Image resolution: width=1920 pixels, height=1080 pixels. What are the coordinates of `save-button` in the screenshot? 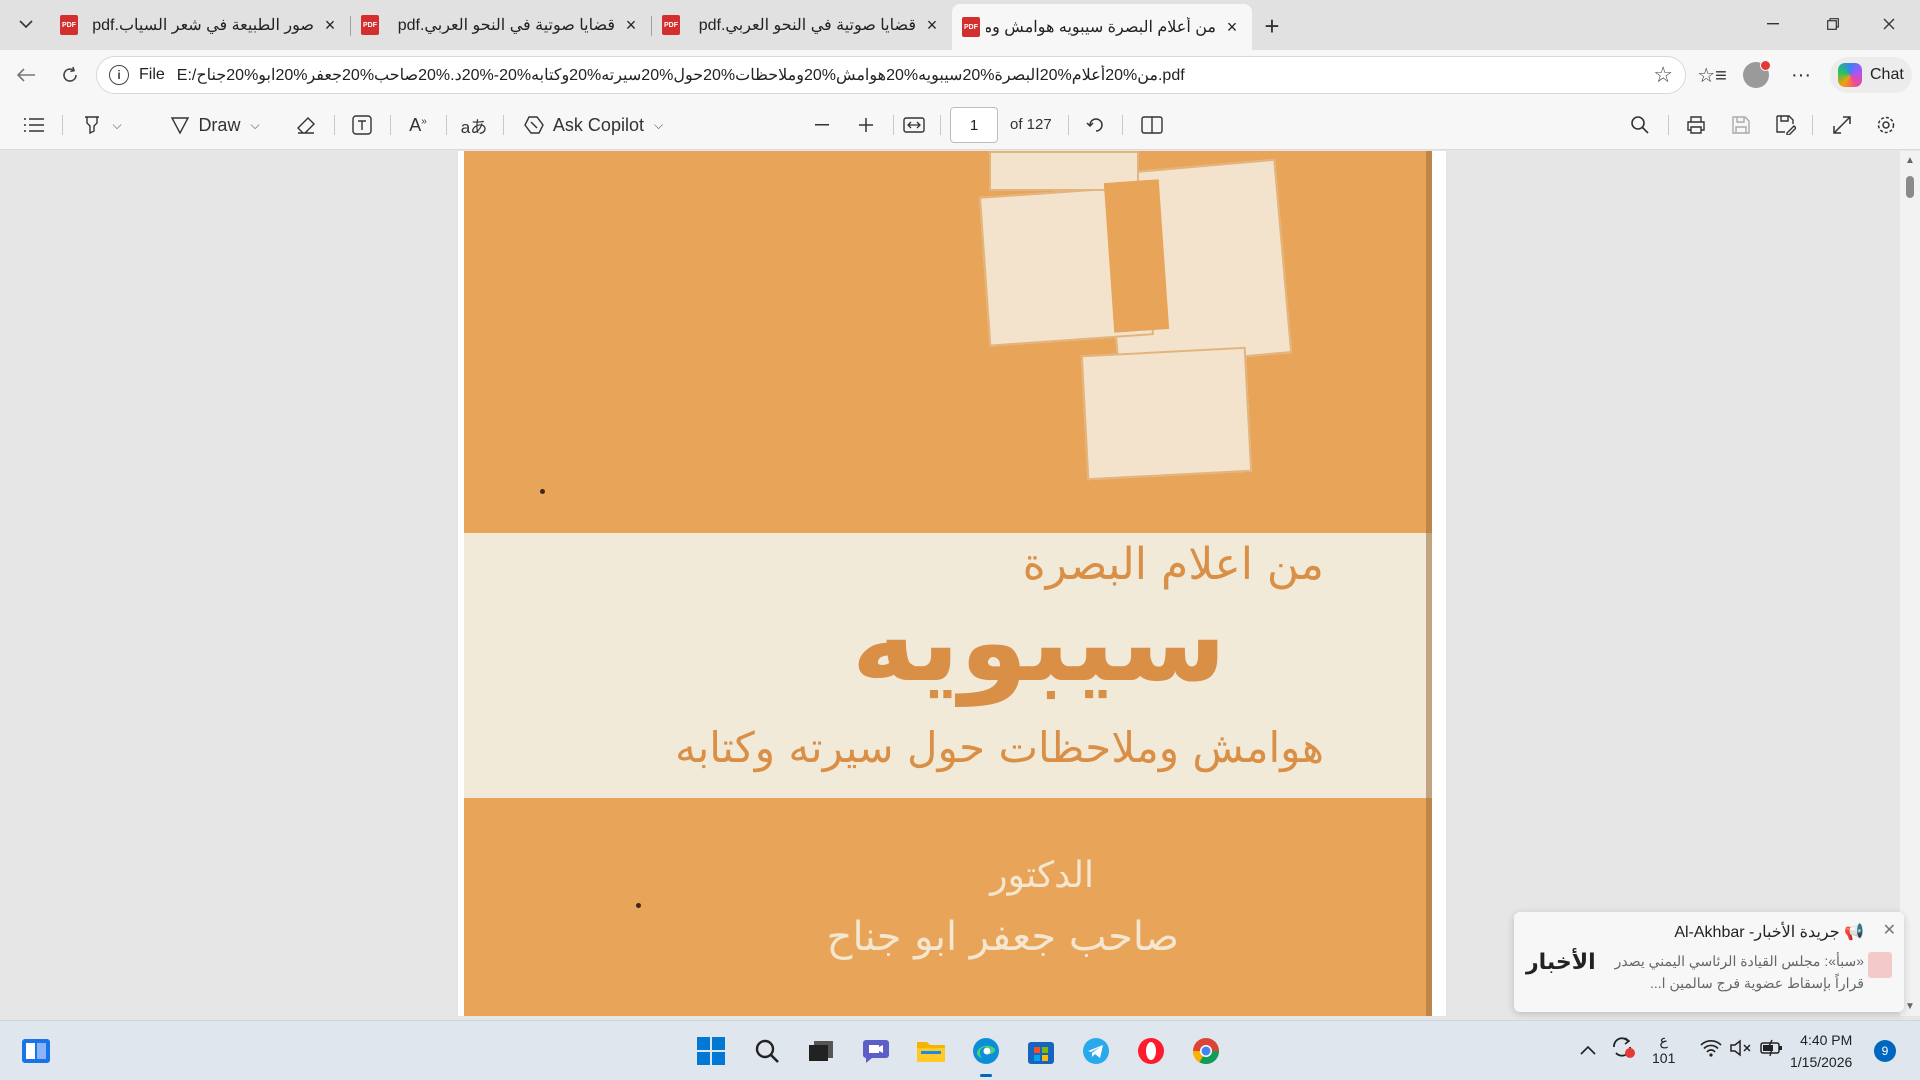 It's located at (1741, 125).